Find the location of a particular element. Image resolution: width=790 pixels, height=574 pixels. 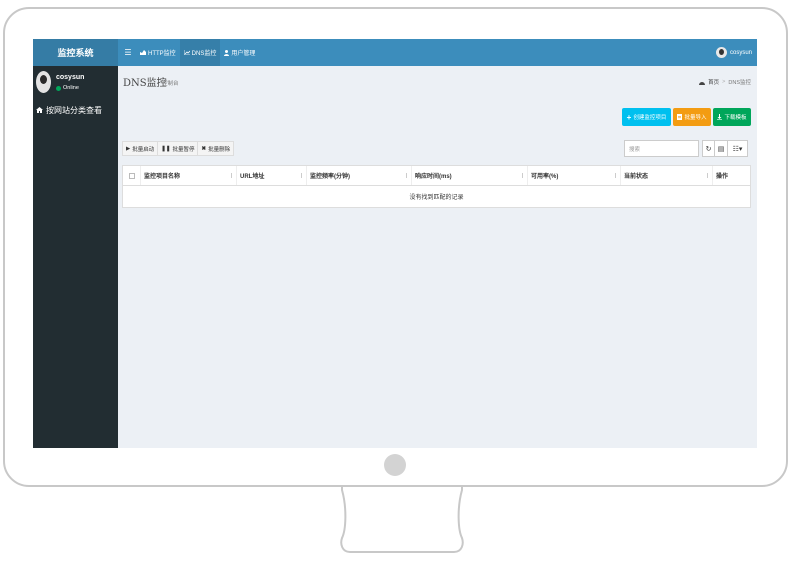

nav-dns-label: DNS监控 is located at coordinates (204, 54).